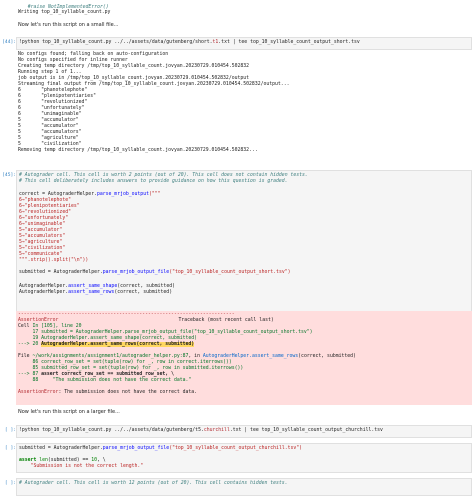 The image size is (474, 496). What do you see at coordinates (9, 42) in the screenshot?
I see `cell-prompt: [44]:` at bounding box center [9, 42].